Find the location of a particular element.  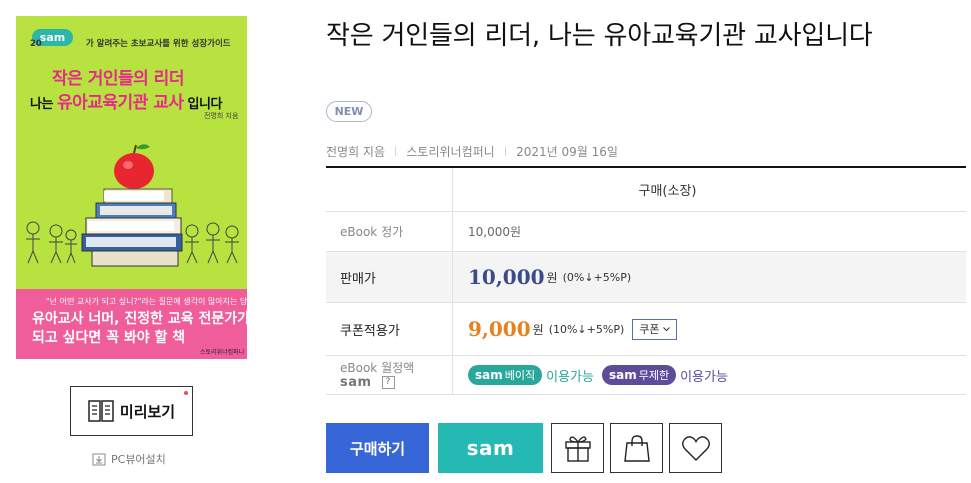

price-table-header-blank is located at coordinates (389, 189).